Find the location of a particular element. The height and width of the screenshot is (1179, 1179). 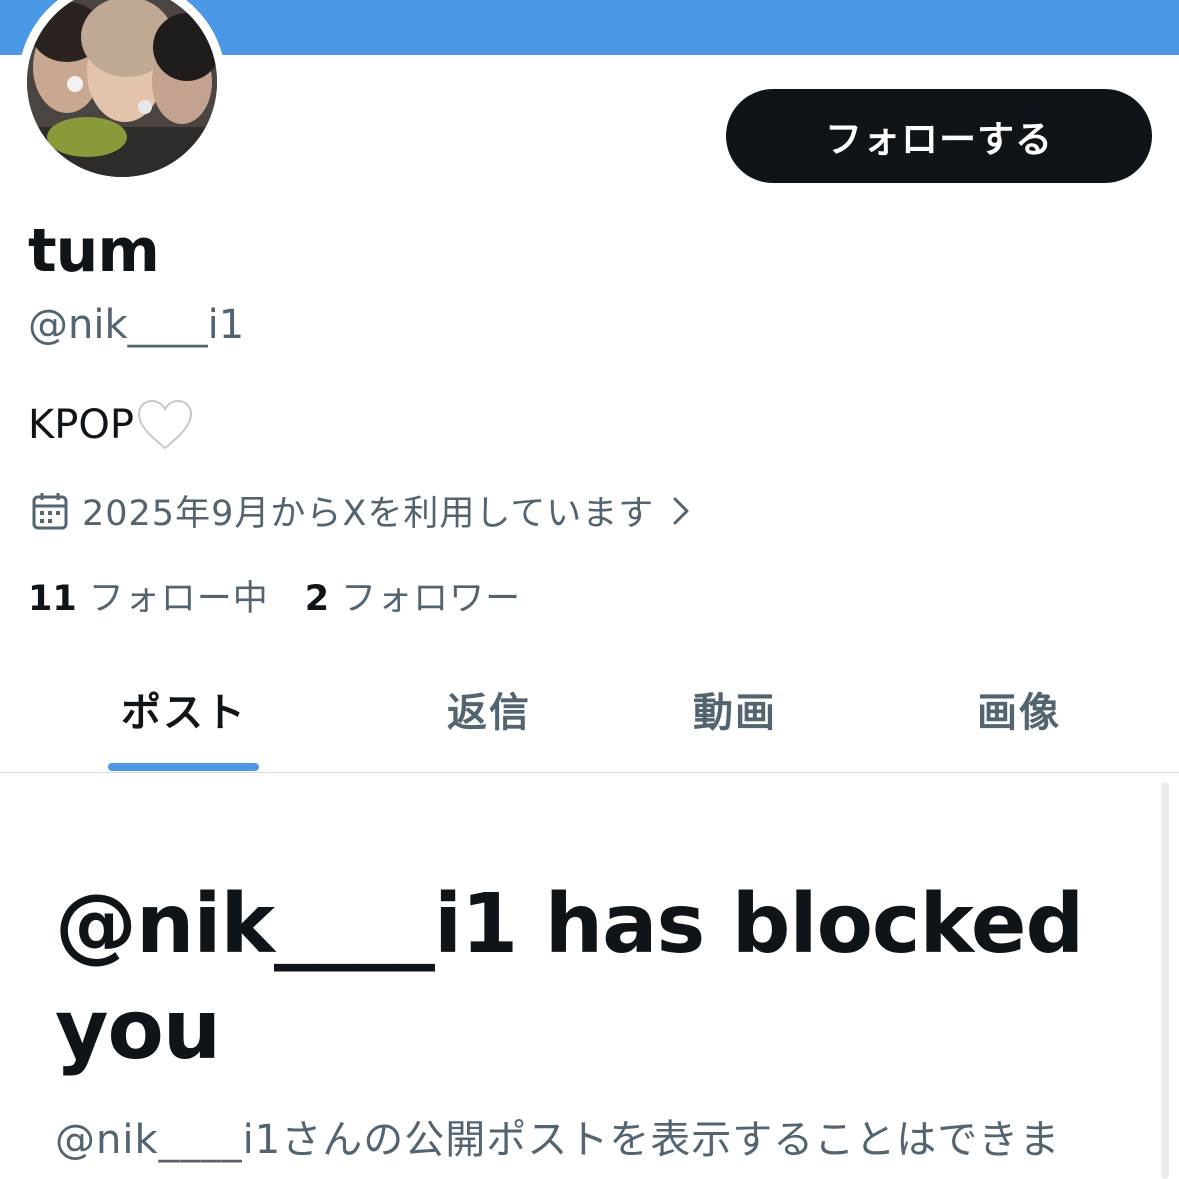

active-tab-indicator is located at coordinates (183, 767).